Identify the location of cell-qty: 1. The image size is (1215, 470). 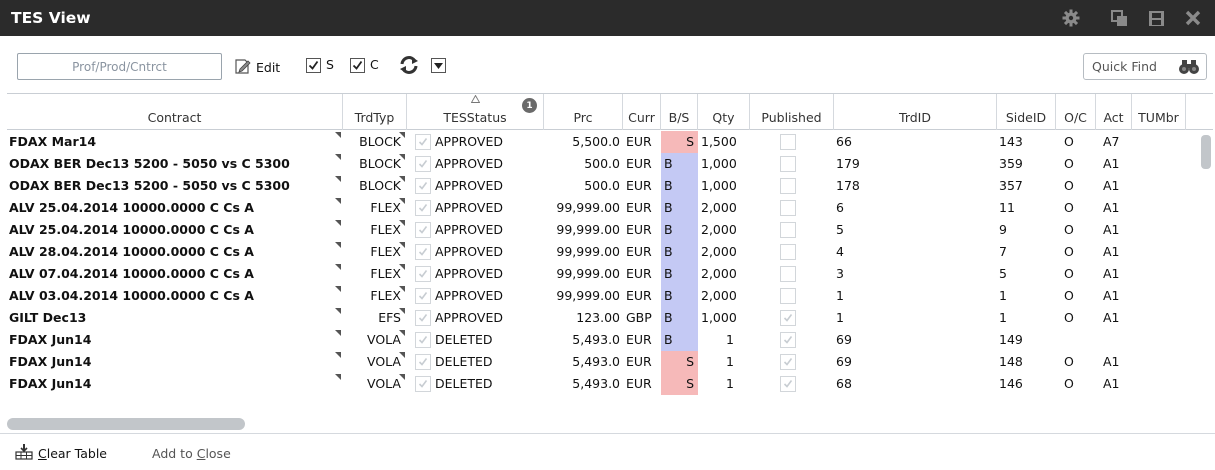
(730, 383).